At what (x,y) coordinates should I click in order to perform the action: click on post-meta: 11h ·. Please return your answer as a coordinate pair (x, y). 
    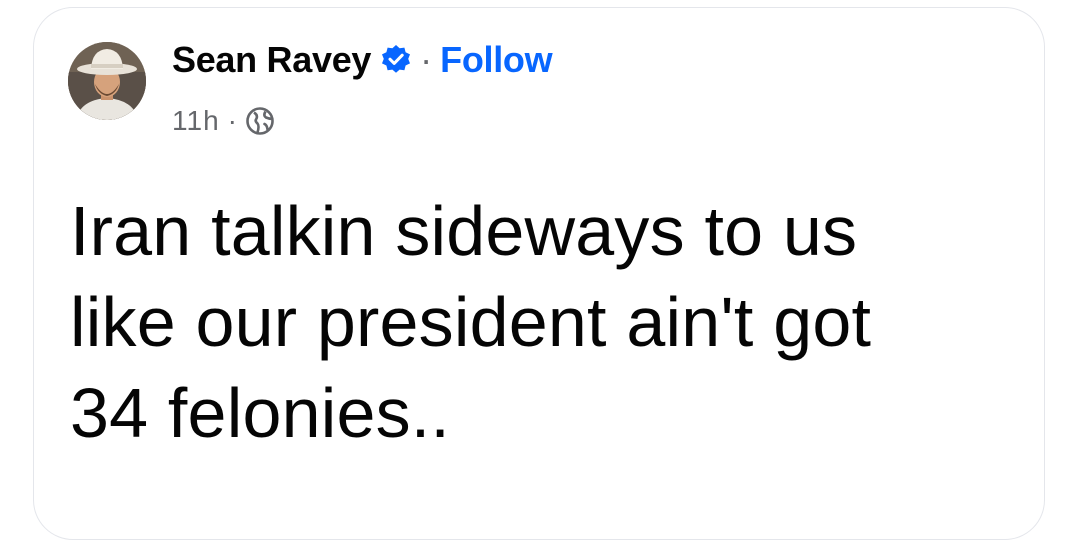
    Looking at the image, I should click on (223, 121).